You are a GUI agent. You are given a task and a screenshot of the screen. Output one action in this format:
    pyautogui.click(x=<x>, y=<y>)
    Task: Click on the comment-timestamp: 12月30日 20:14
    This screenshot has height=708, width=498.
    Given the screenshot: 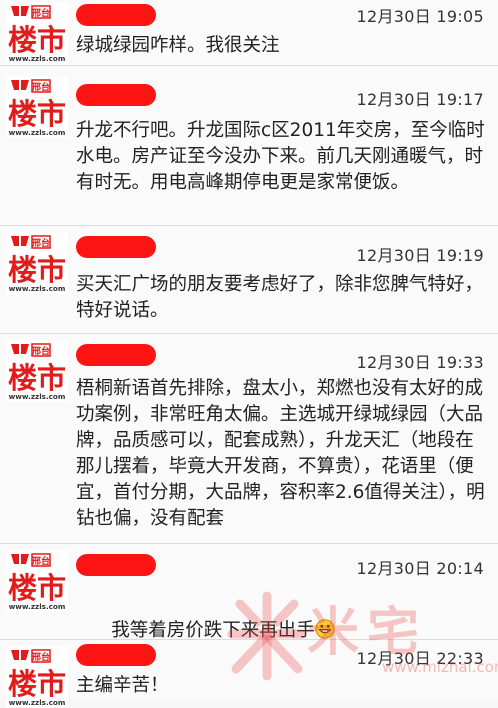 What is the action you would take?
    pyautogui.click(x=420, y=567)
    